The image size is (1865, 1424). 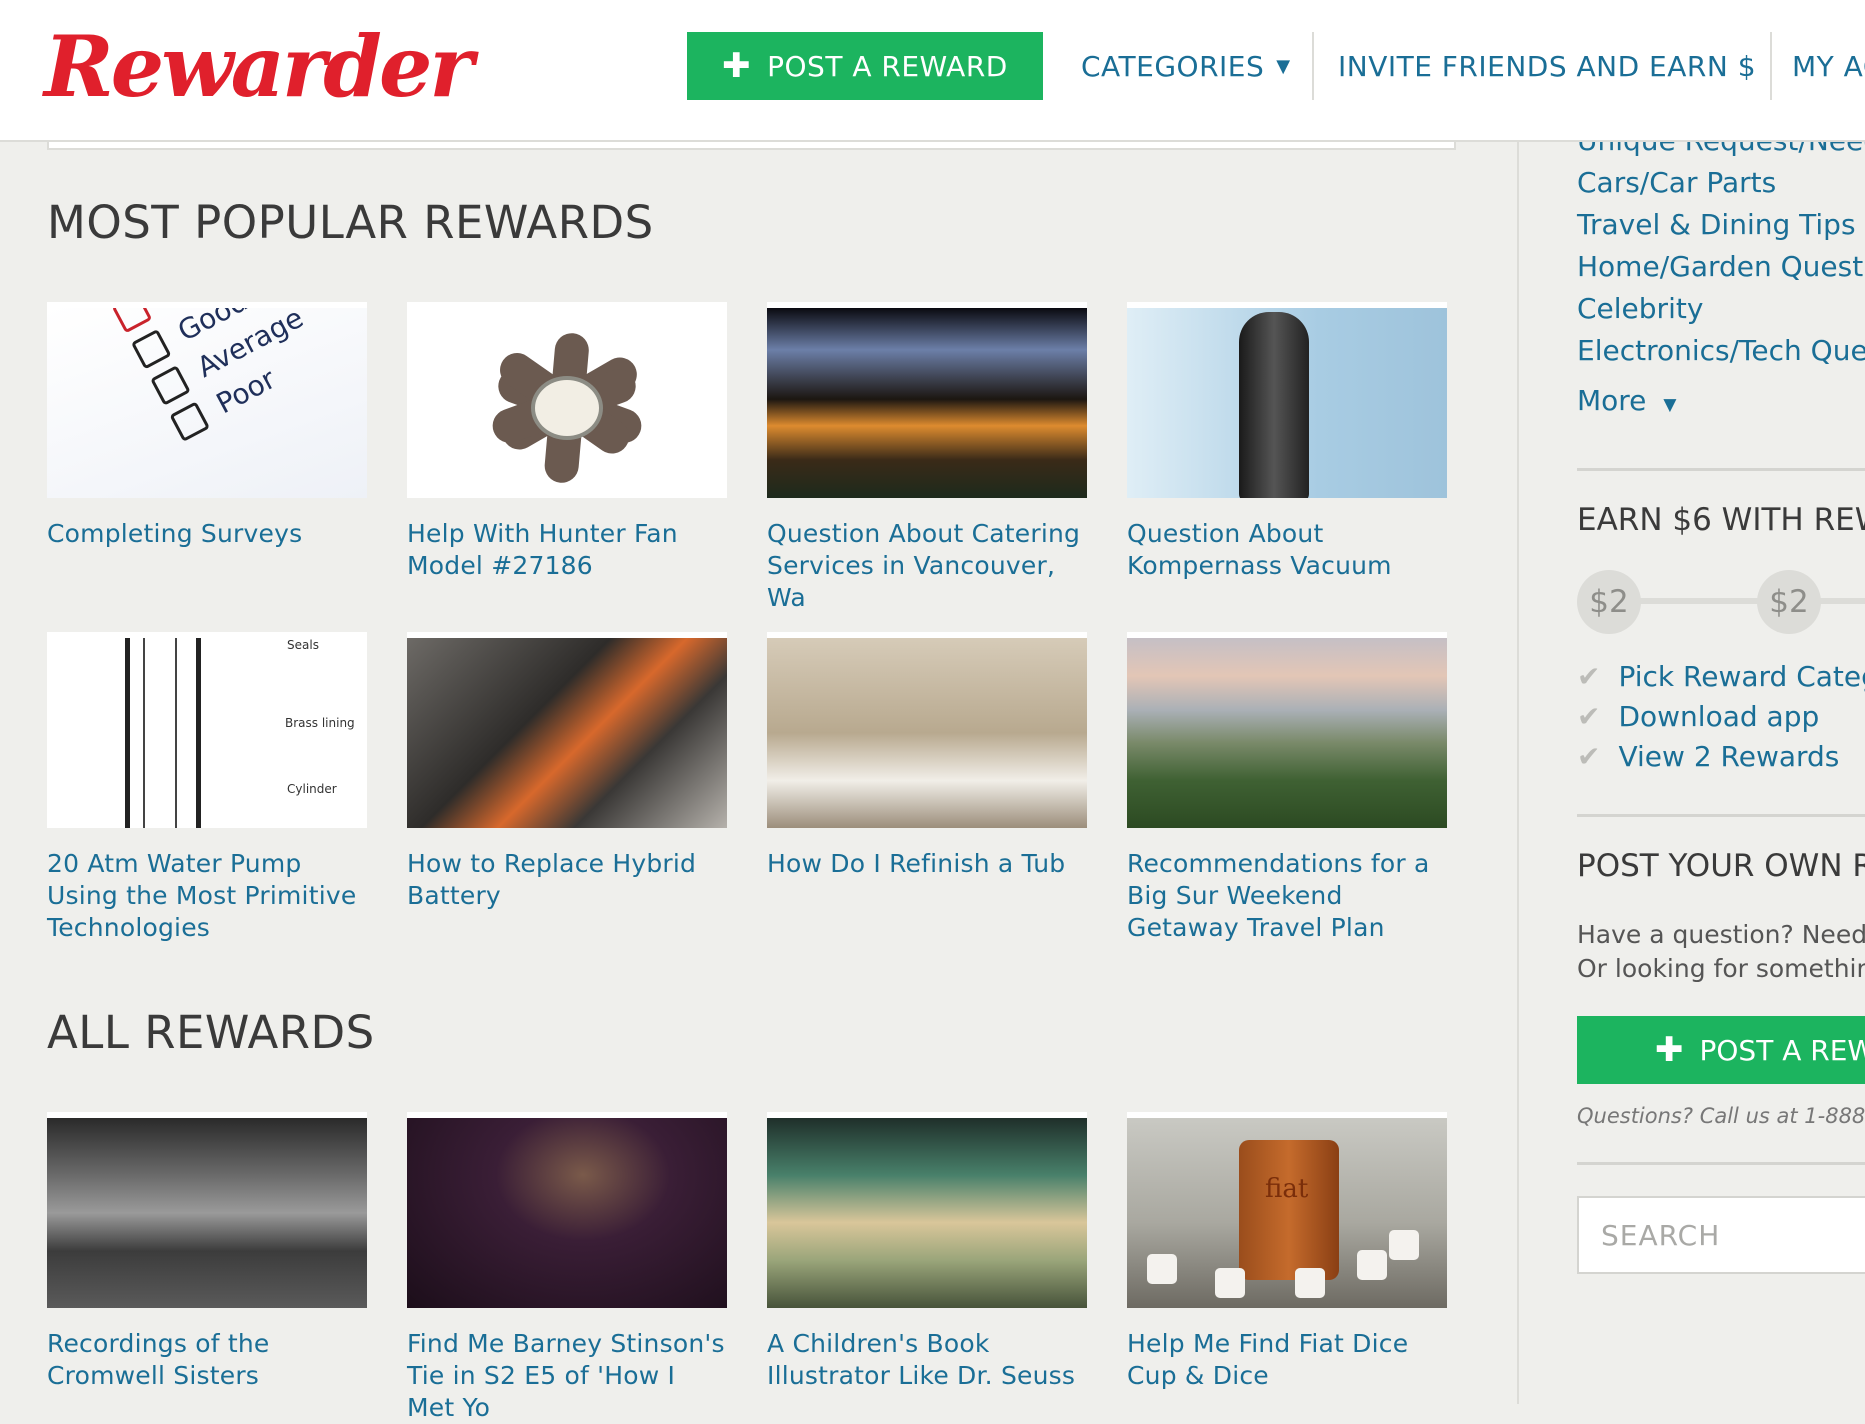 I want to click on reward-card: Help With Hunter Fan Model #27186, so click(x=567, y=442).